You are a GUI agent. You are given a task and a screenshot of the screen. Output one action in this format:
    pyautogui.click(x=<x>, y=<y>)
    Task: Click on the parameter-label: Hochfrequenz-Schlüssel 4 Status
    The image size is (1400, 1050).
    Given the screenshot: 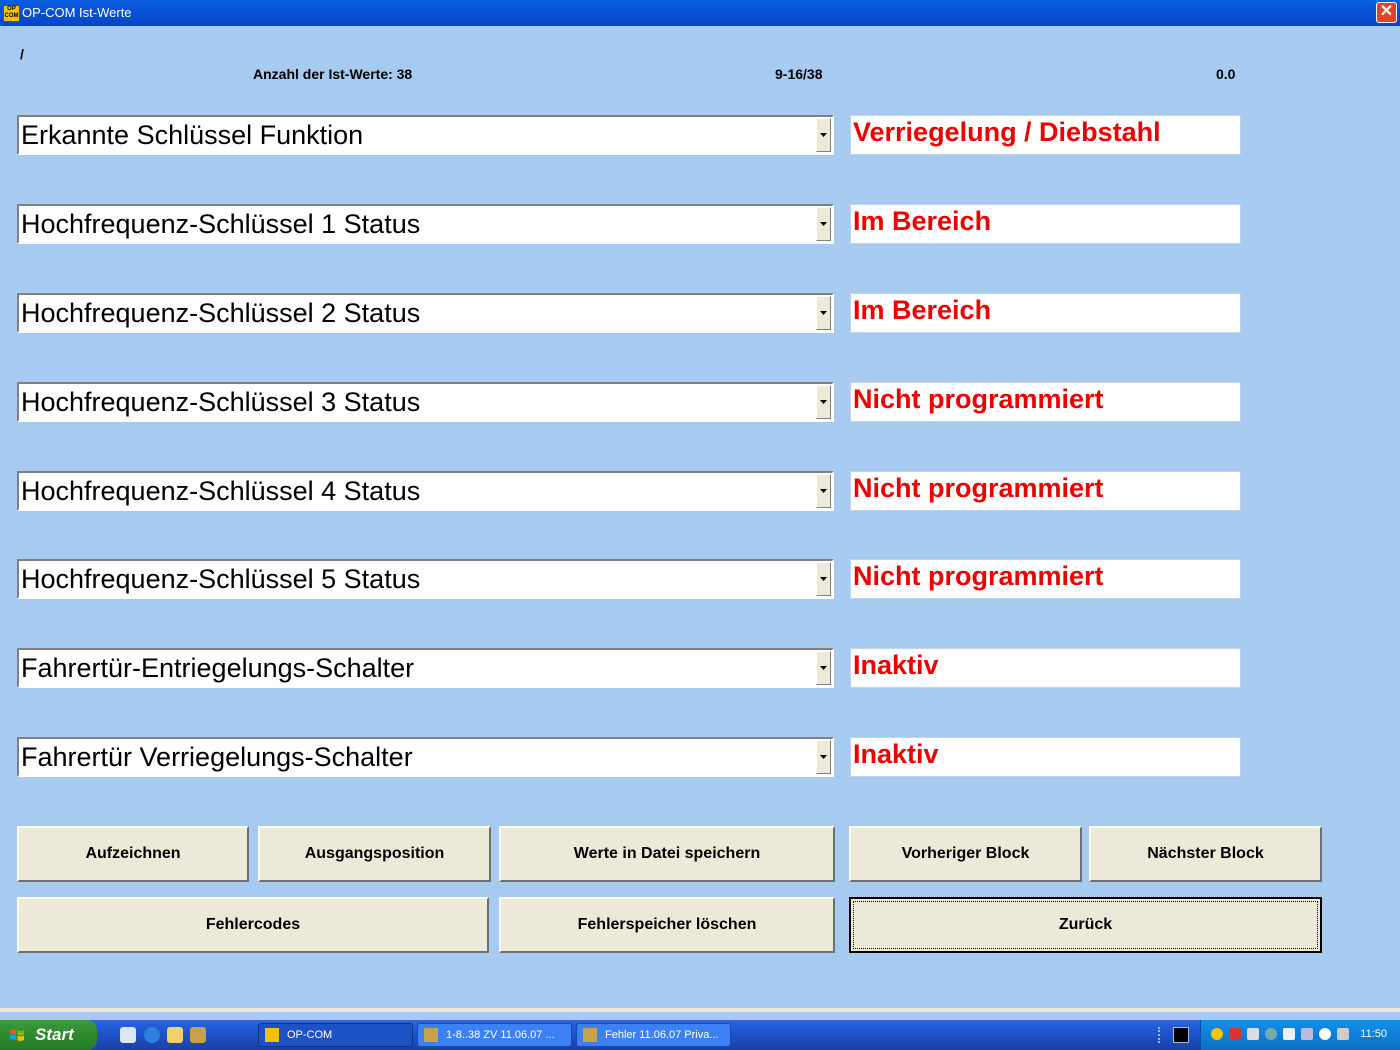 What is the action you would take?
    pyautogui.click(x=221, y=491)
    